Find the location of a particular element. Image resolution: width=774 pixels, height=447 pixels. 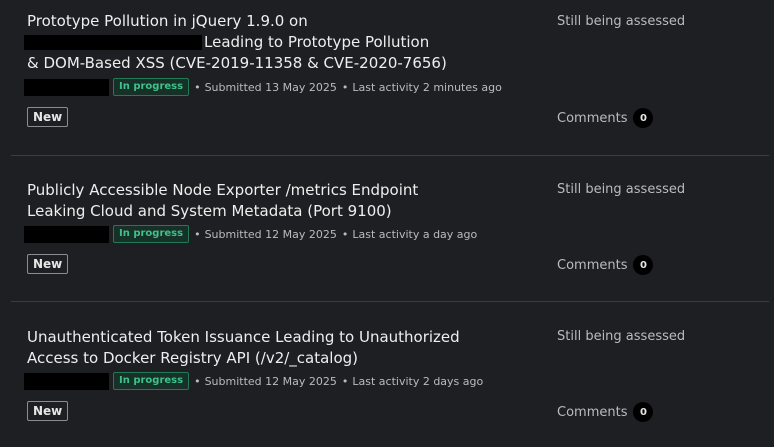

submitted-date: Submitted 13 May 2025 is located at coordinates (270, 87).